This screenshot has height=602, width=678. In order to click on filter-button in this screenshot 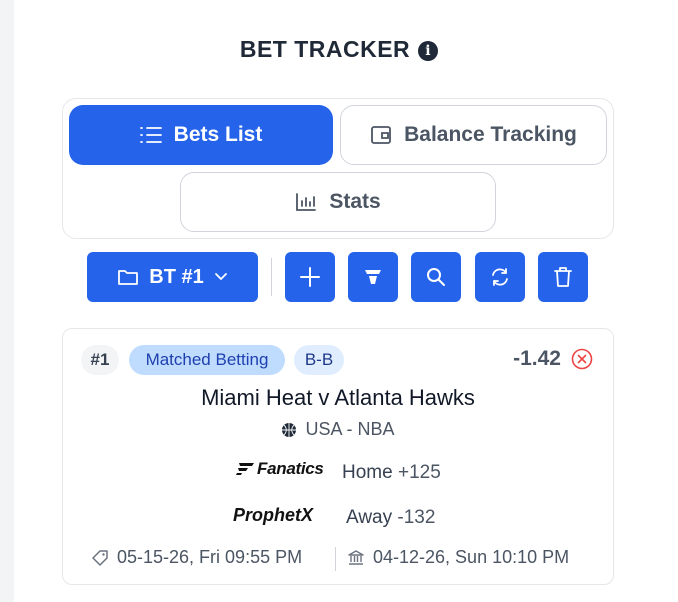, I will do `click(373, 277)`.